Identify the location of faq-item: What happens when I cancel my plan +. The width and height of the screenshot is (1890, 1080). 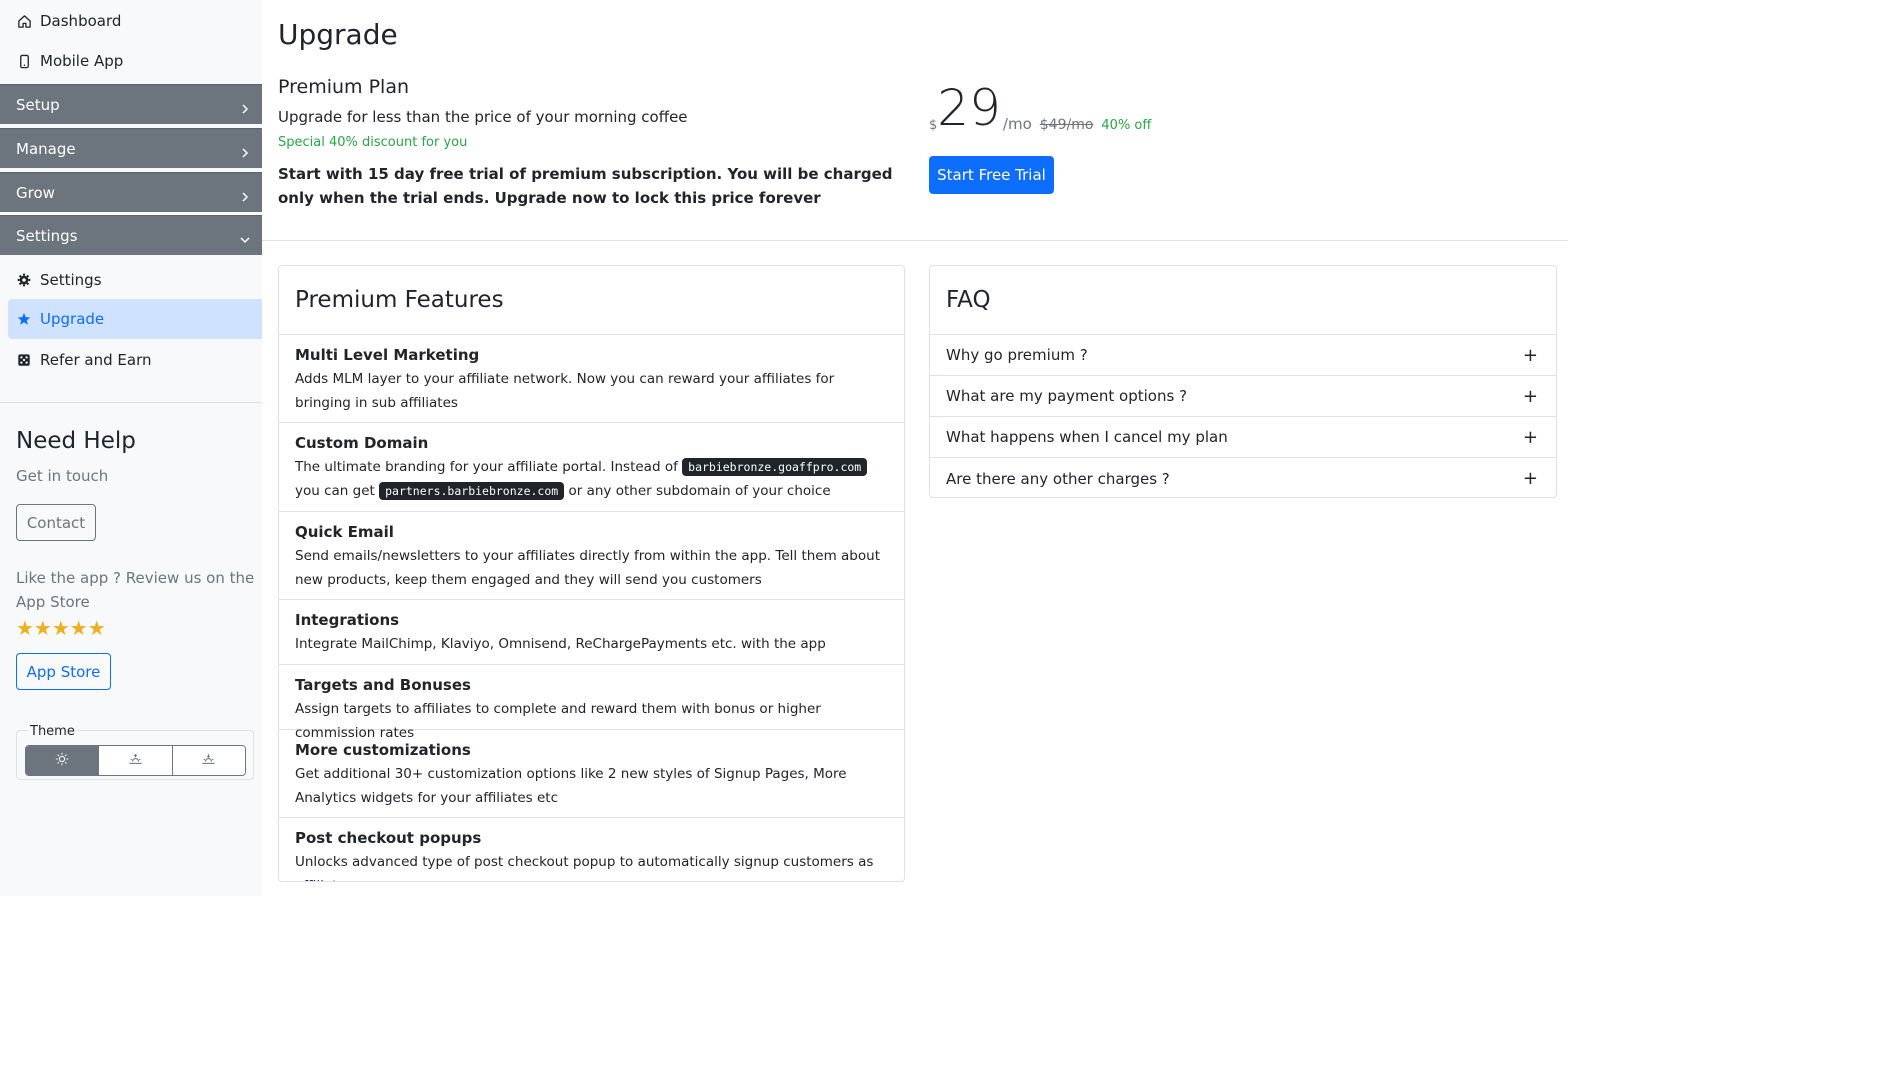
(1243, 437).